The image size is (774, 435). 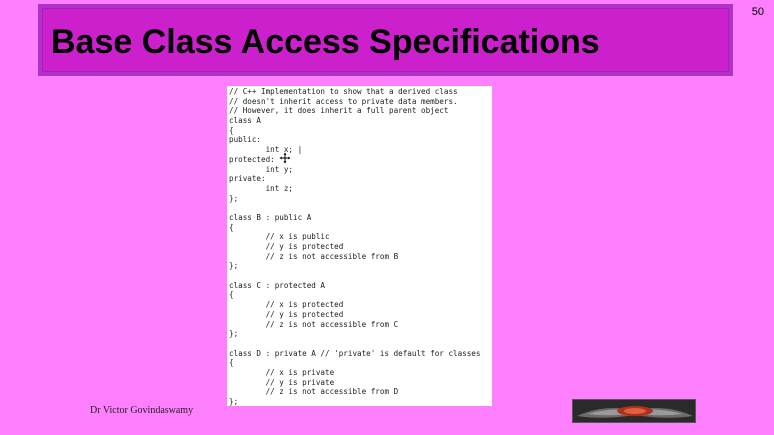 I want to click on code-line: // x is public, so click(x=279, y=237).